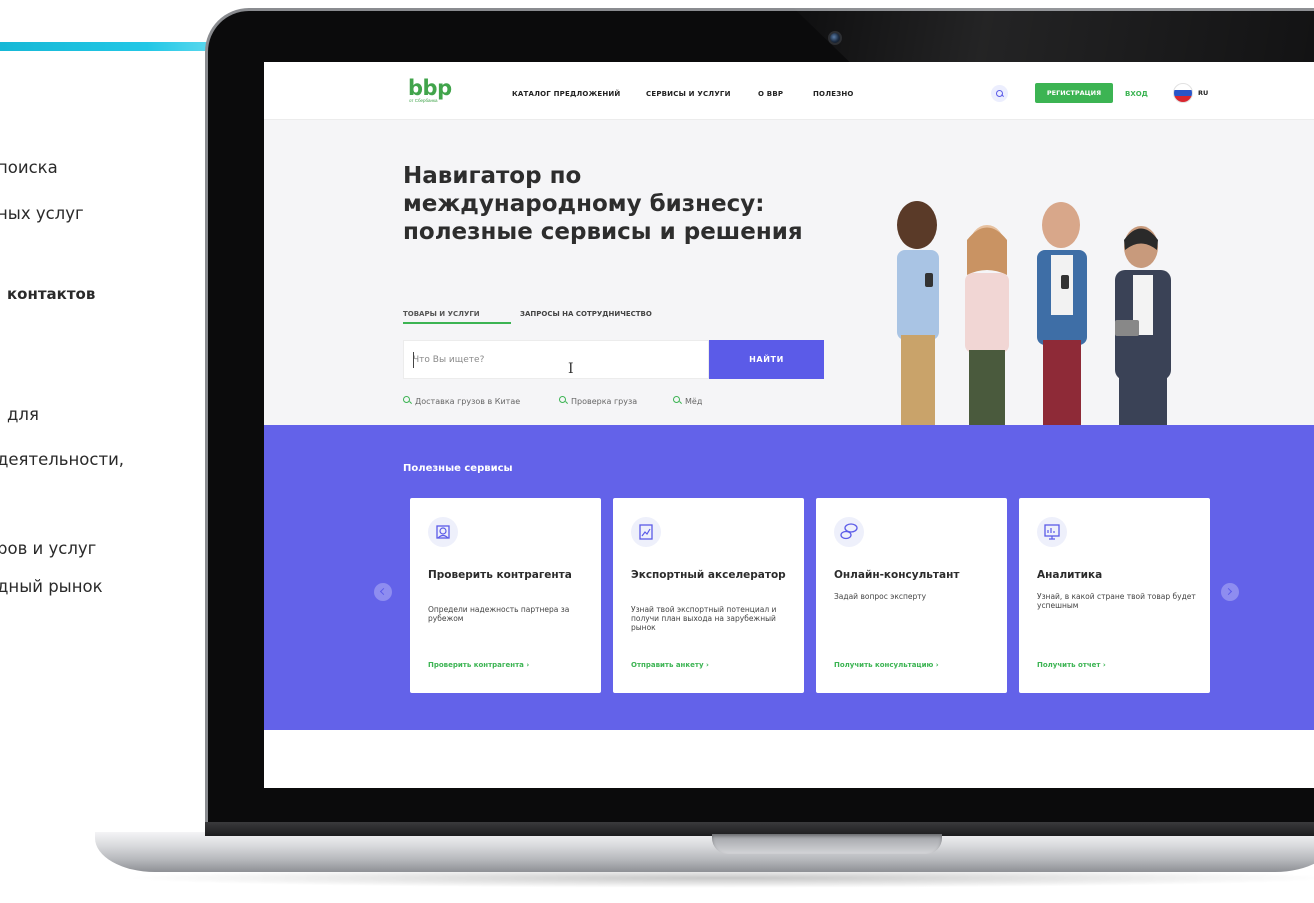 The width and height of the screenshot is (1314, 903). What do you see at coordinates (835, 38) in the screenshot?
I see `webcam-icon` at bounding box center [835, 38].